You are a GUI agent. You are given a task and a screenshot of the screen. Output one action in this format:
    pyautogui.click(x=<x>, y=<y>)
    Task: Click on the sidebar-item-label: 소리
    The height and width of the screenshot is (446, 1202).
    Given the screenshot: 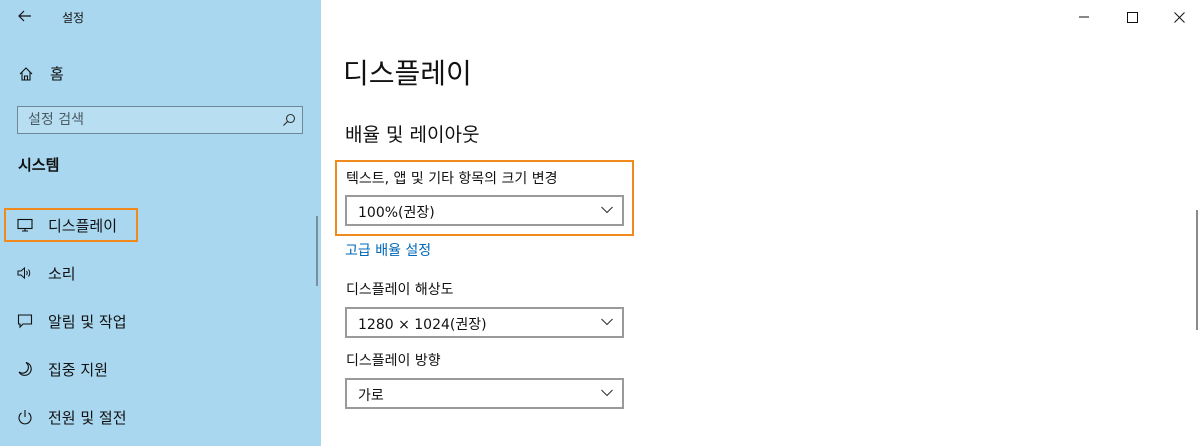 What is the action you would take?
    pyautogui.click(x=62, y=274)
    